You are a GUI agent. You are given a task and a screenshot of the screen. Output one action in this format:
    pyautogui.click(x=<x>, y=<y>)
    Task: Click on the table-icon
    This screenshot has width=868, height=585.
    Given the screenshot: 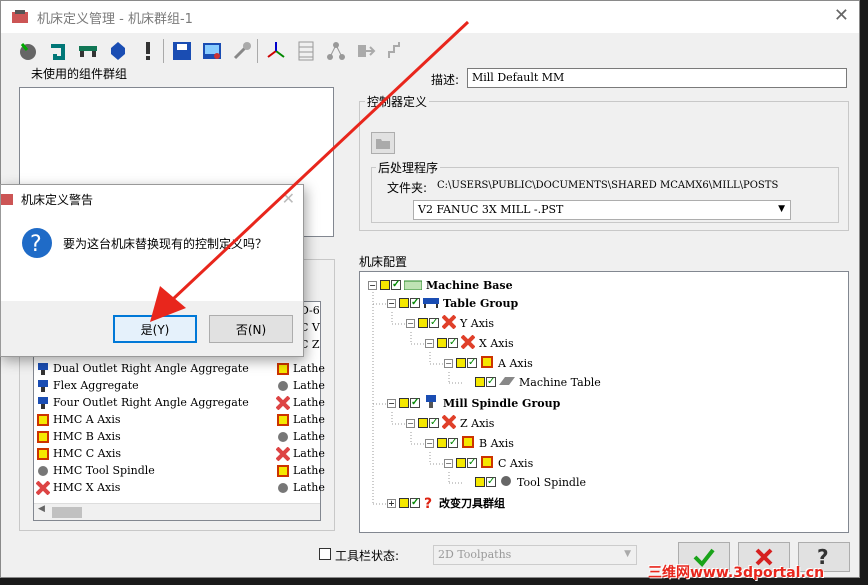 What is the action you would take?
    pyautogui.click(x=306, y=51)
    